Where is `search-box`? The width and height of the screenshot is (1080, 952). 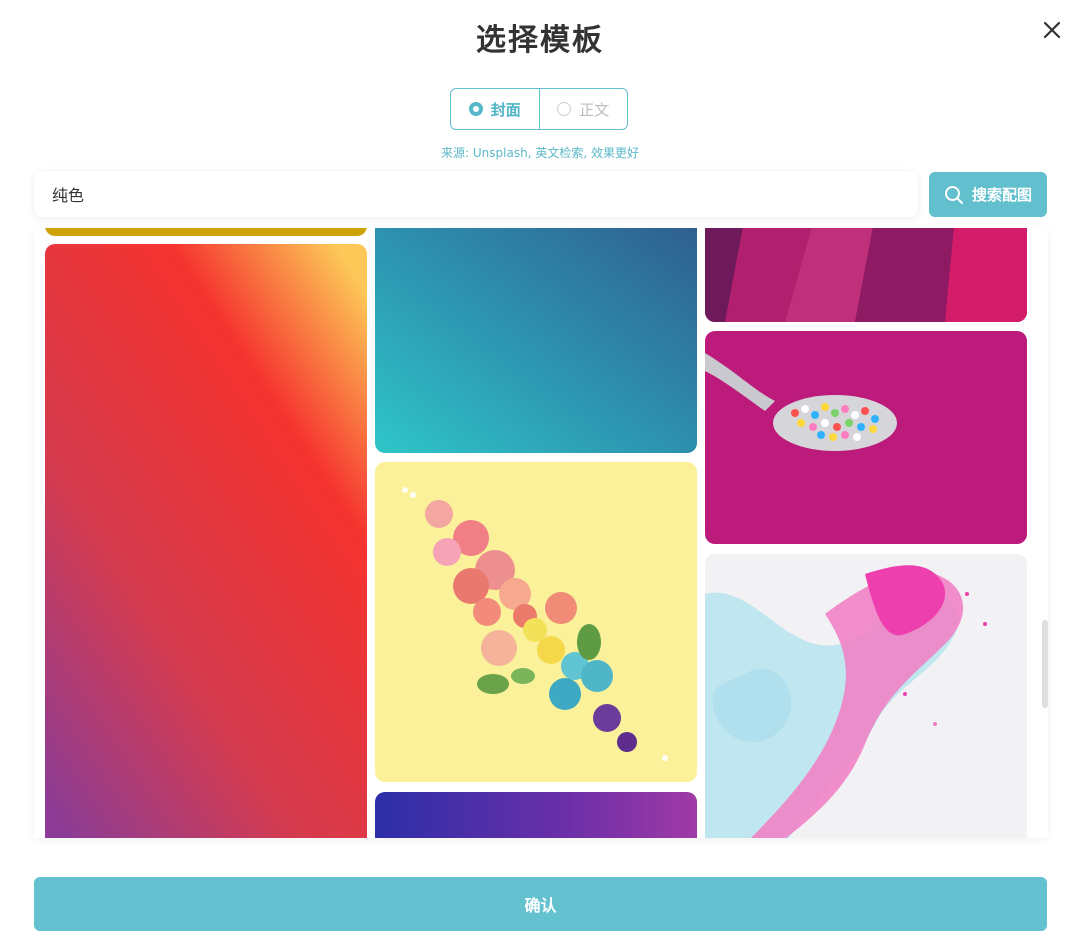 search-box is located at coordinates (476, 194).